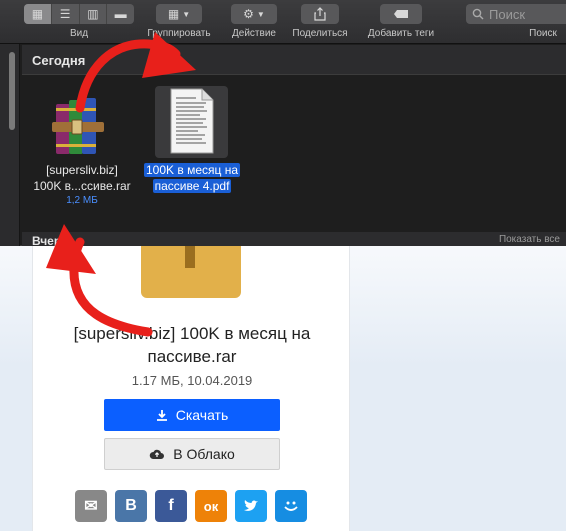  What do you see at coordinates (478, 14) in the screenshot?
I see `search-icon` at bounding box center [478, 14].